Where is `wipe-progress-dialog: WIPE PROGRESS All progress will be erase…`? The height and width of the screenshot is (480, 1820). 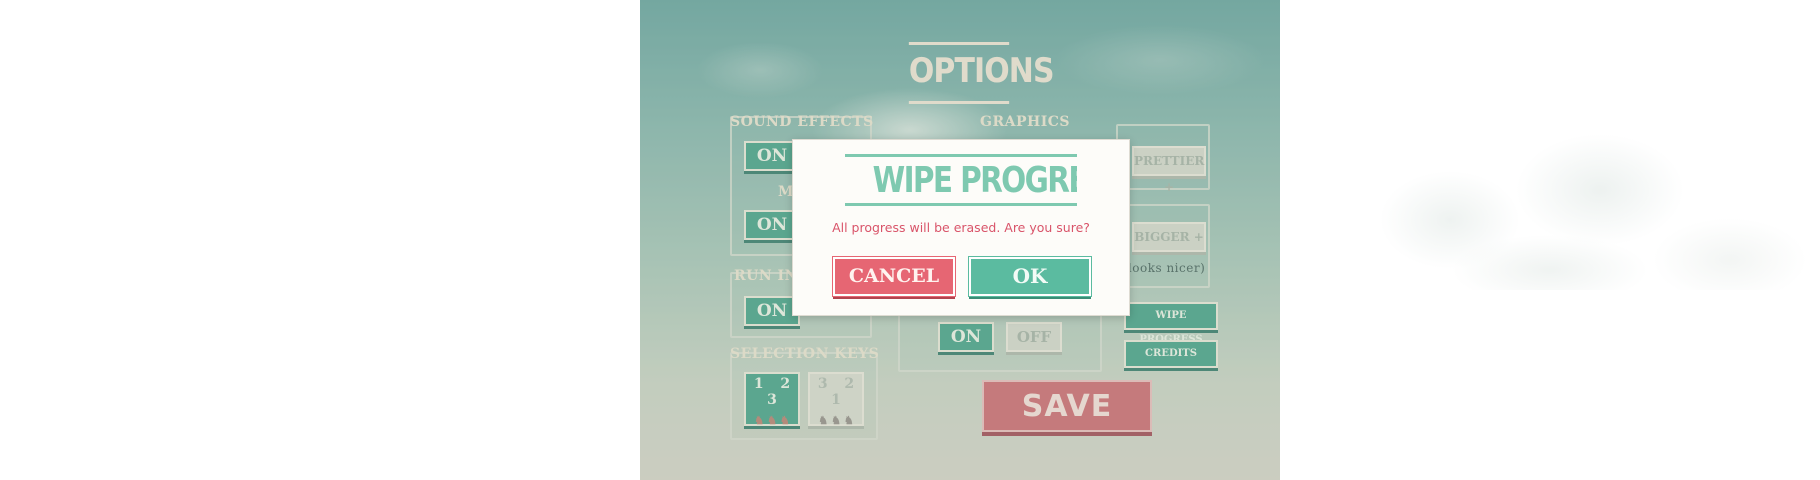 wipe-progress-dialog: WIPE PROGRESS All progress will be erase… is located at coordinates (961, 227).